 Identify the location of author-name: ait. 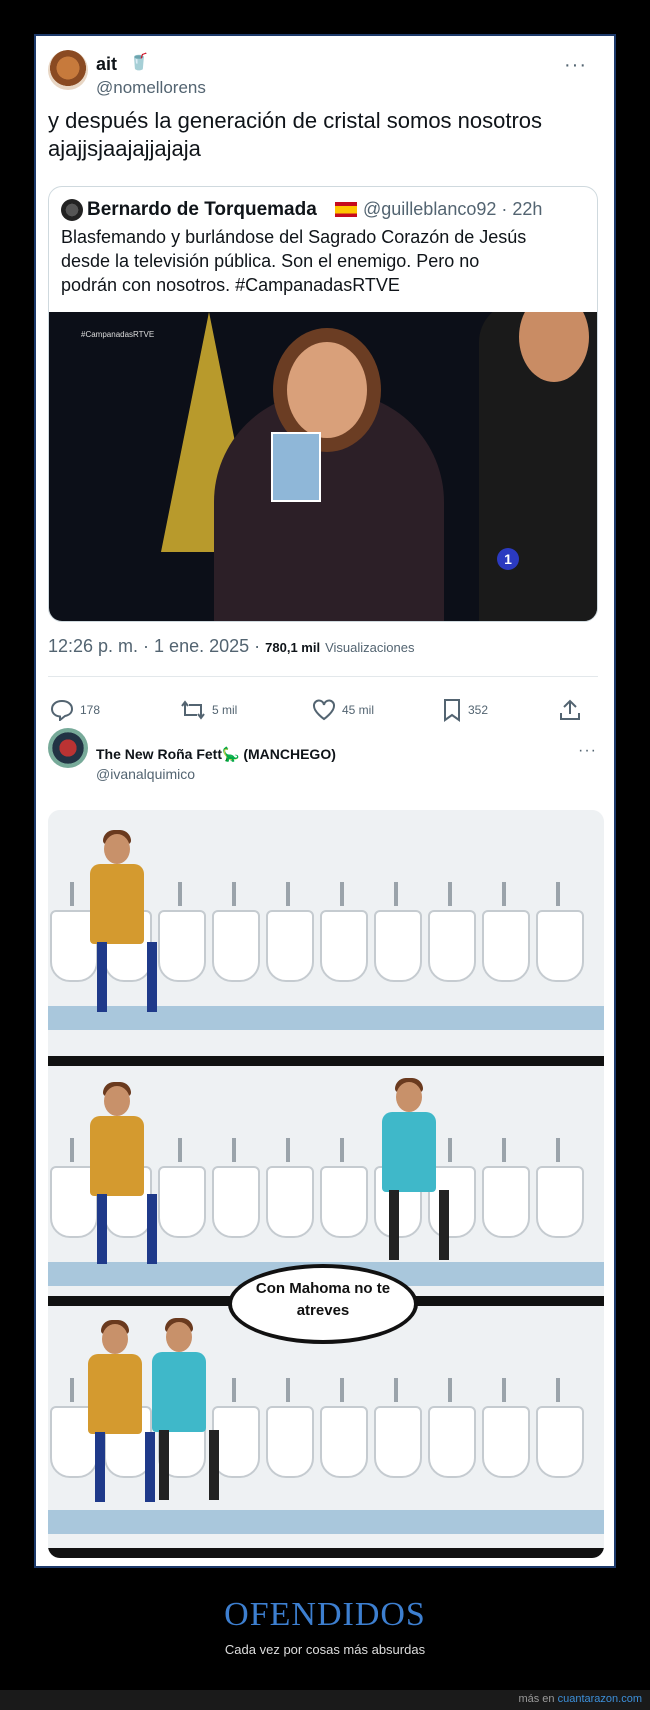
(106, 64).